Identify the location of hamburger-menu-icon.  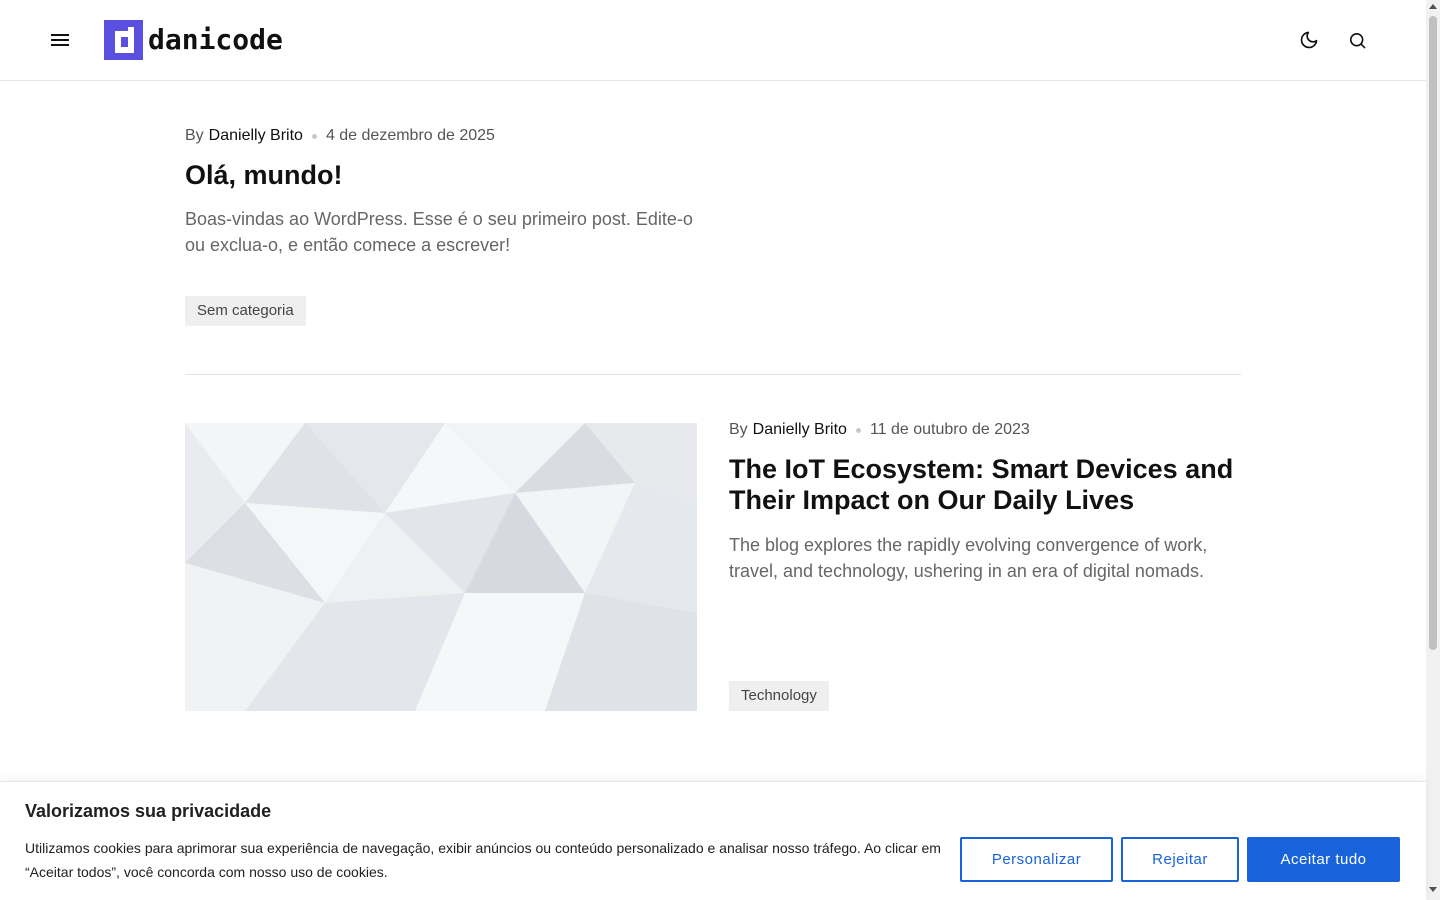
(60, 40).